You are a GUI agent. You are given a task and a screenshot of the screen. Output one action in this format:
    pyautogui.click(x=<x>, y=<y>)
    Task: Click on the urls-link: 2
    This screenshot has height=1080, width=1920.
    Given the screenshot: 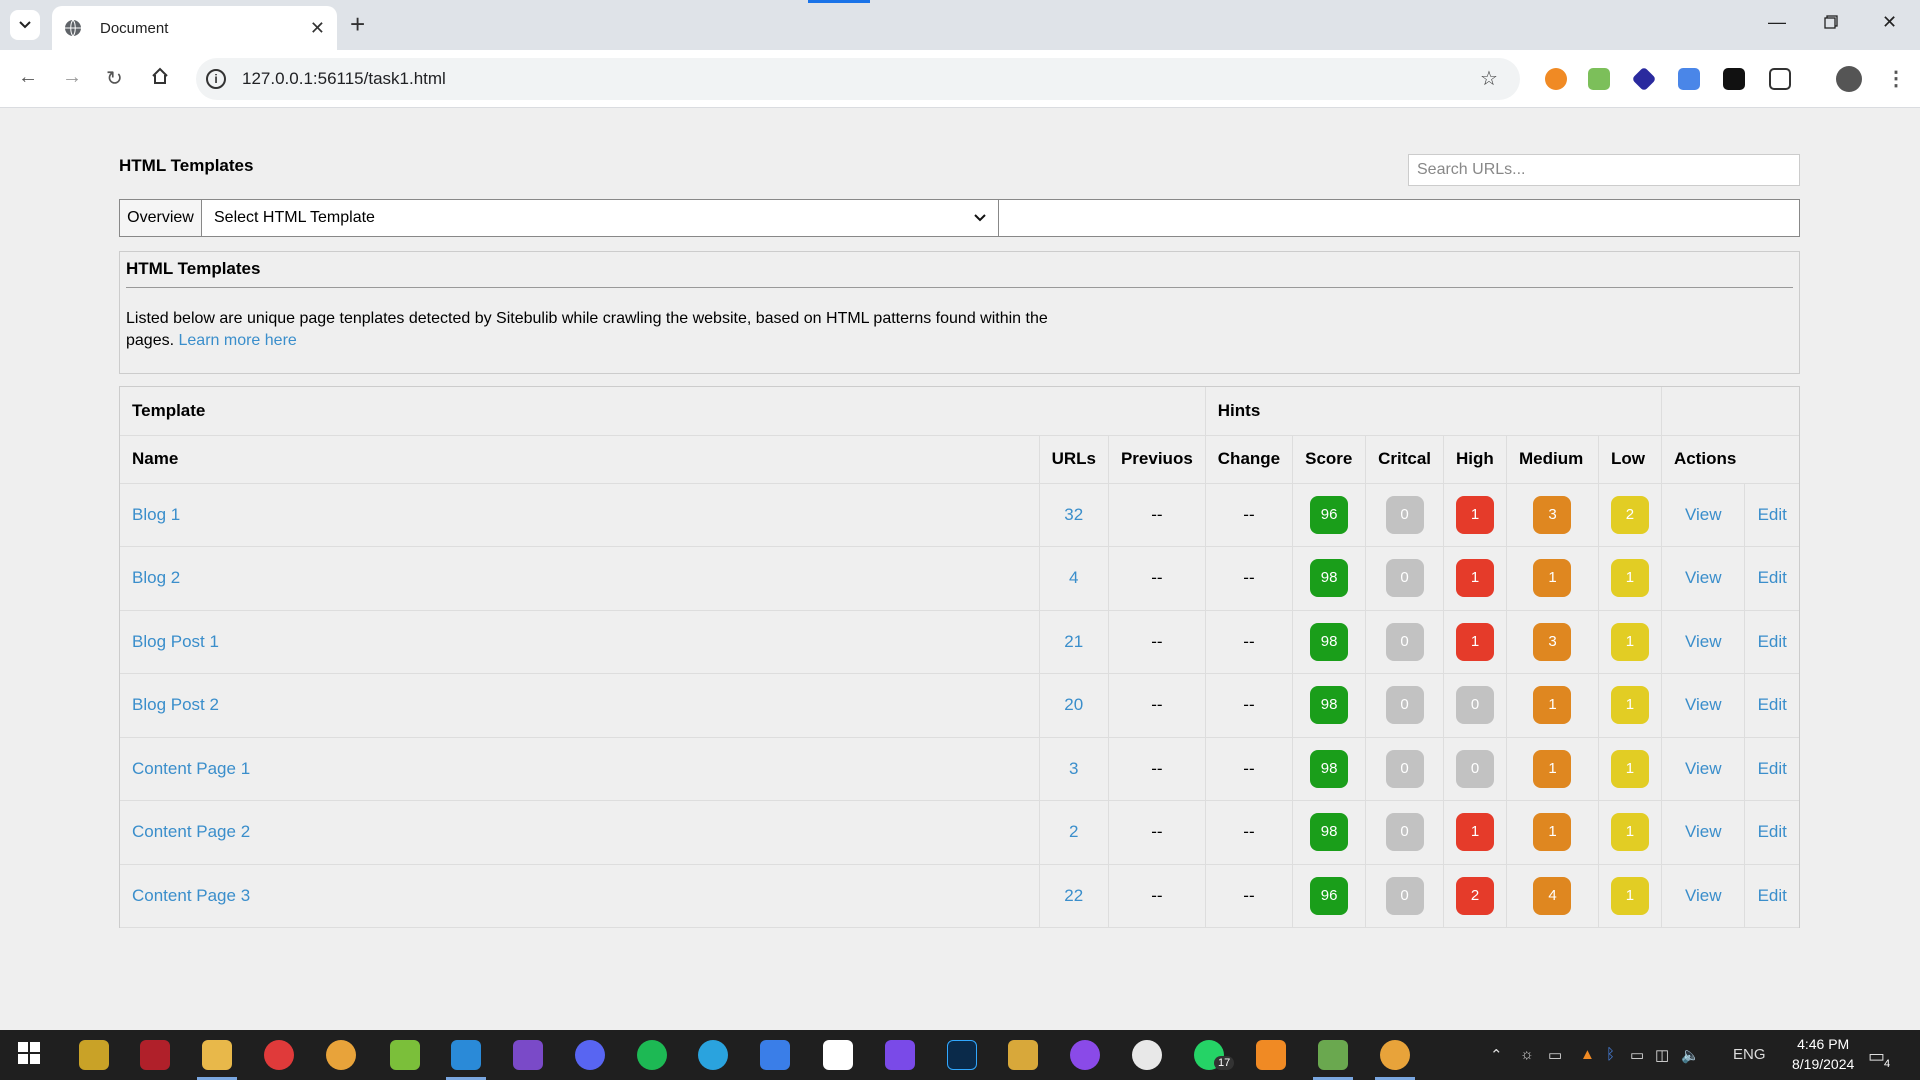 What is the action you would take?
    pyautogui.click(x=1073, y=831)
    